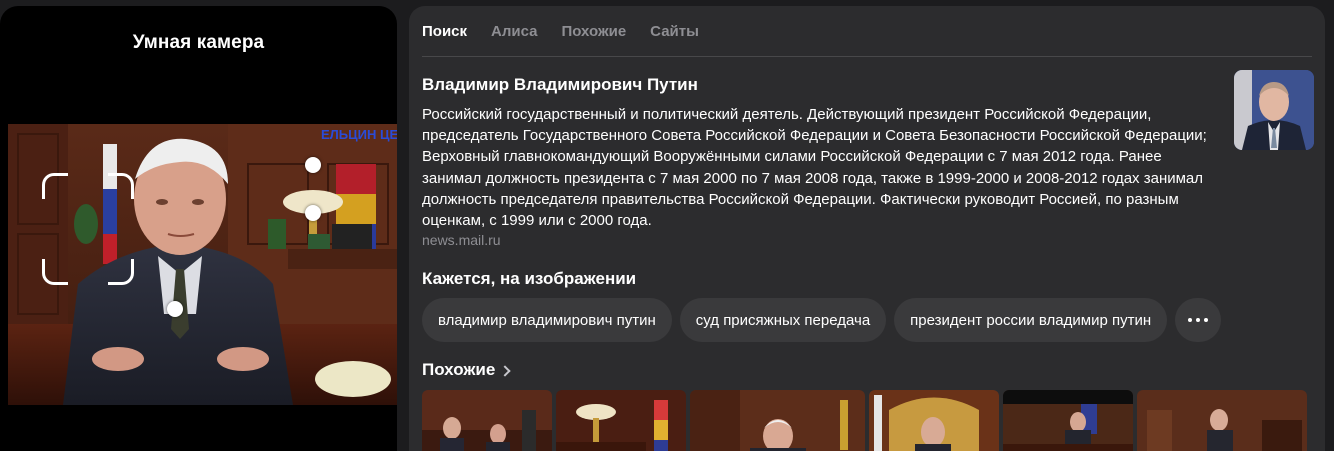 This screenshot has height=451, width=1334. What do you see at coordinates (505, 370) in the screenshot?
I see `chevron-right-icon` at bounding box center [505, 370].